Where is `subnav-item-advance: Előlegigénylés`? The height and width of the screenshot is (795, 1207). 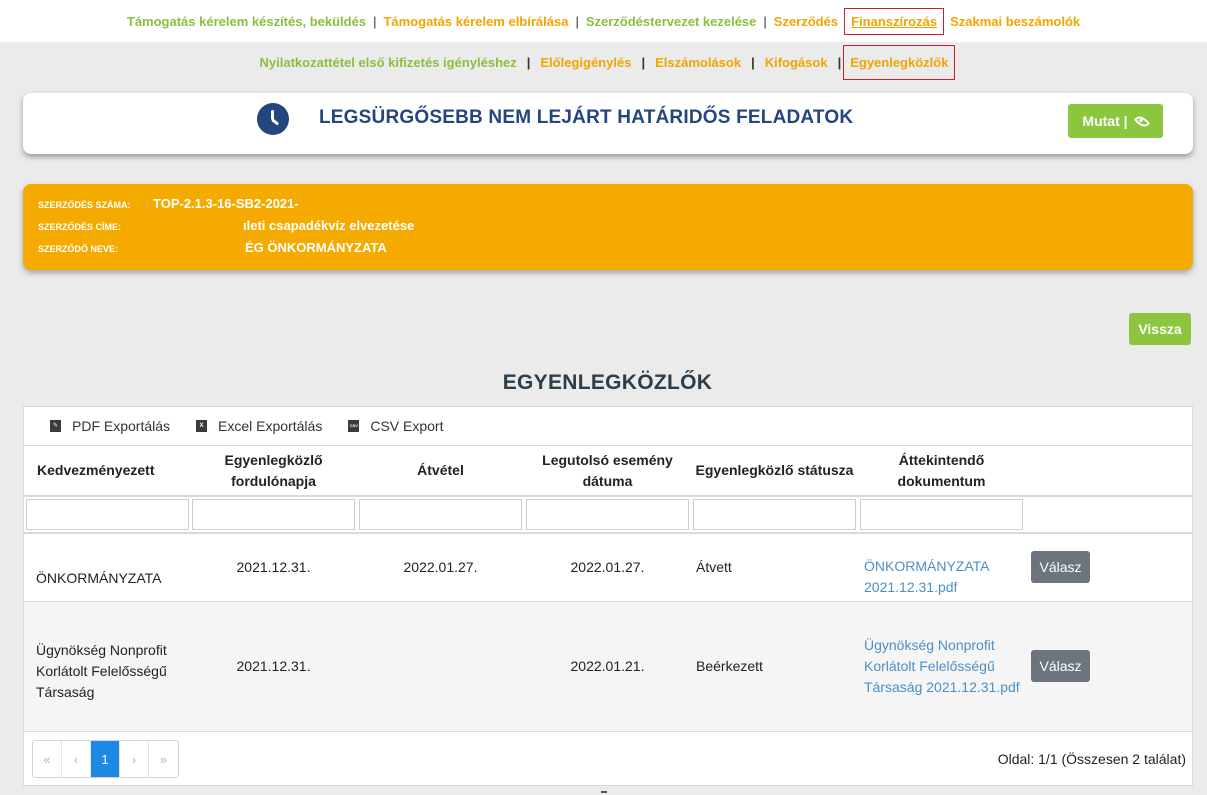
subnav-item-advance: Előlegigénylés is located at coordinates (585, 62).